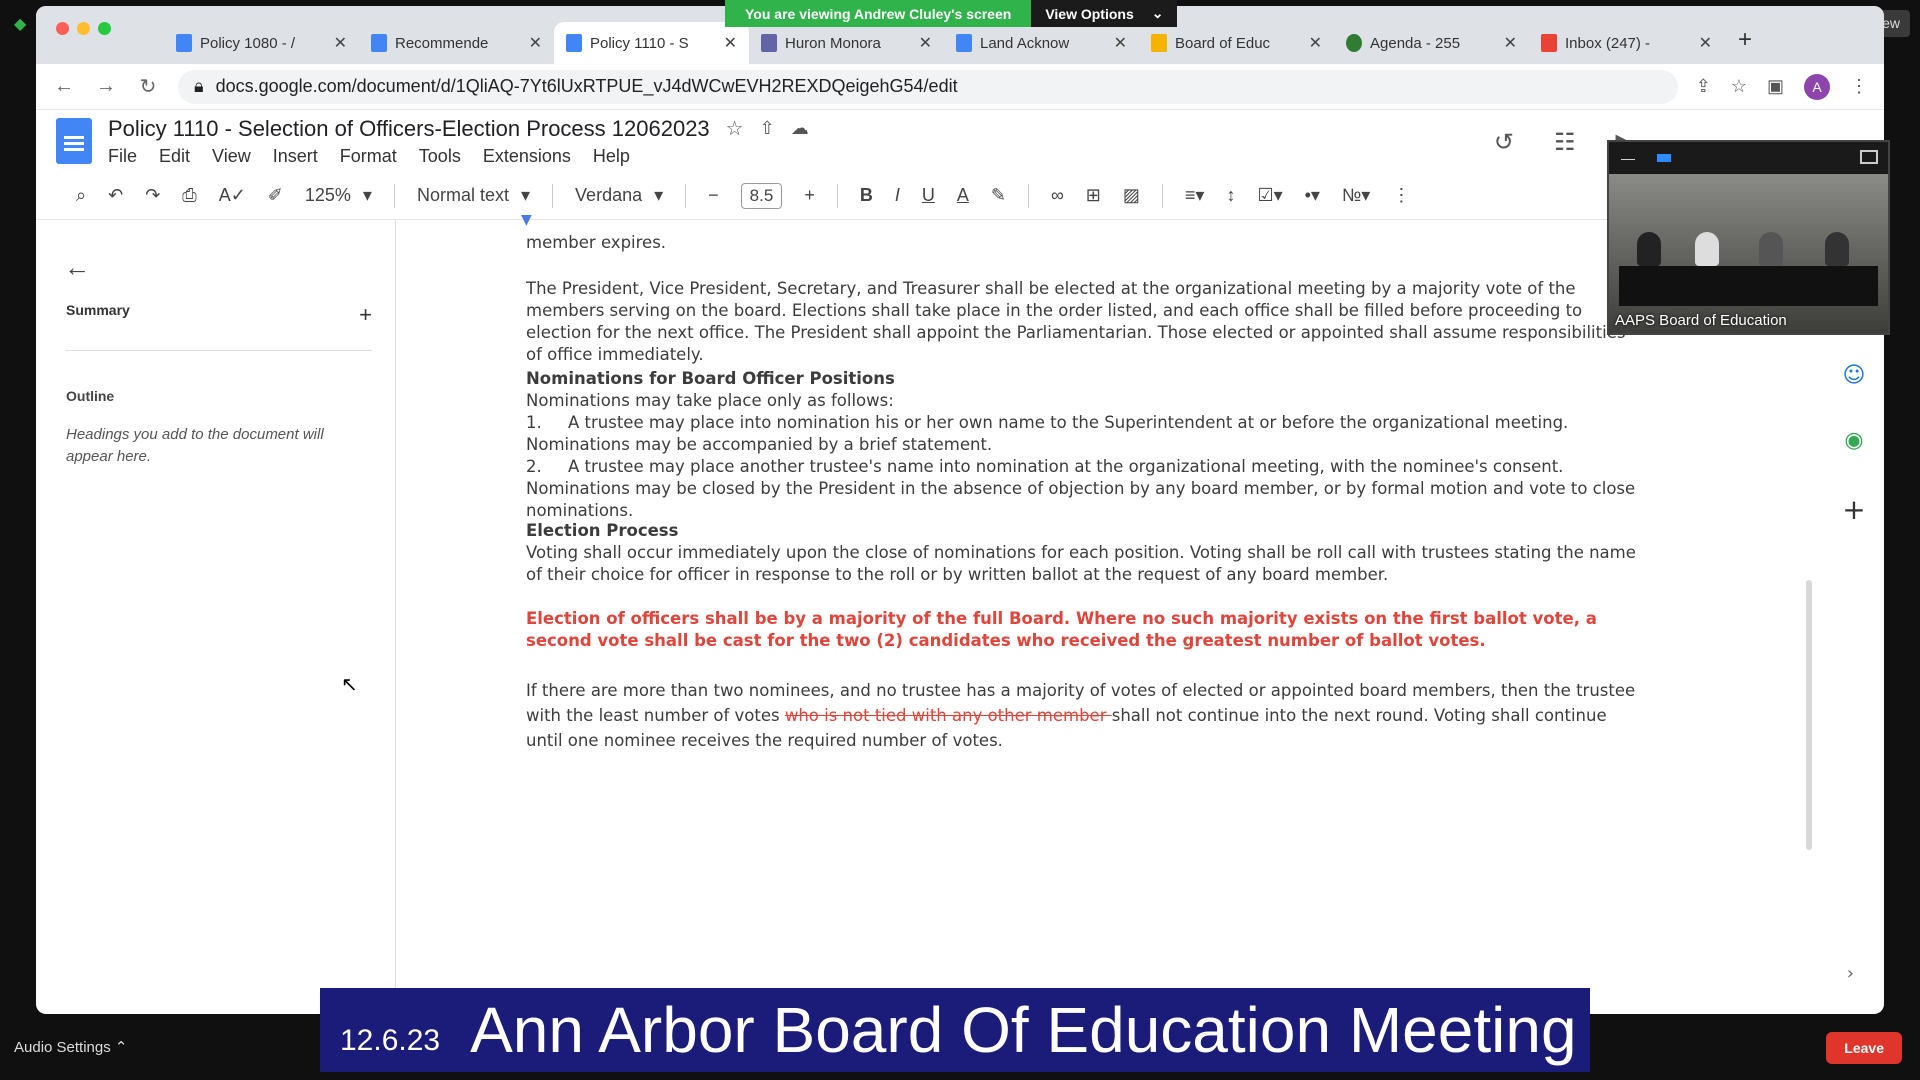 This screenshot has width=1920, height=1080. What do you see at coordinates (846, 43) in the screenshot?
I see `tab-huron-monora: Huron Monora ✕` at bounding box center [846, 43].